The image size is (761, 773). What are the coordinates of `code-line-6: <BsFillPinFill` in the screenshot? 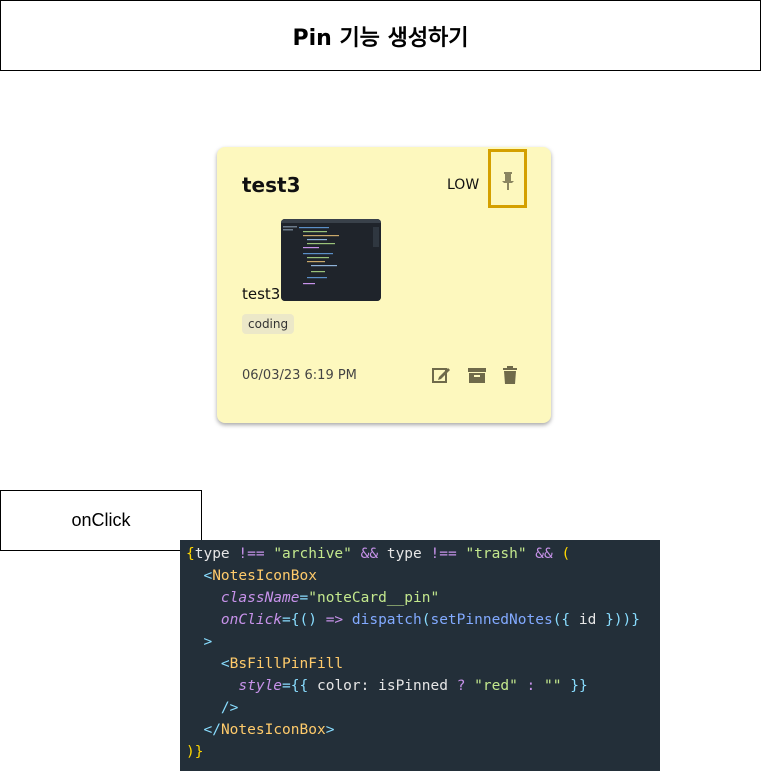 It's located at (282, 664).